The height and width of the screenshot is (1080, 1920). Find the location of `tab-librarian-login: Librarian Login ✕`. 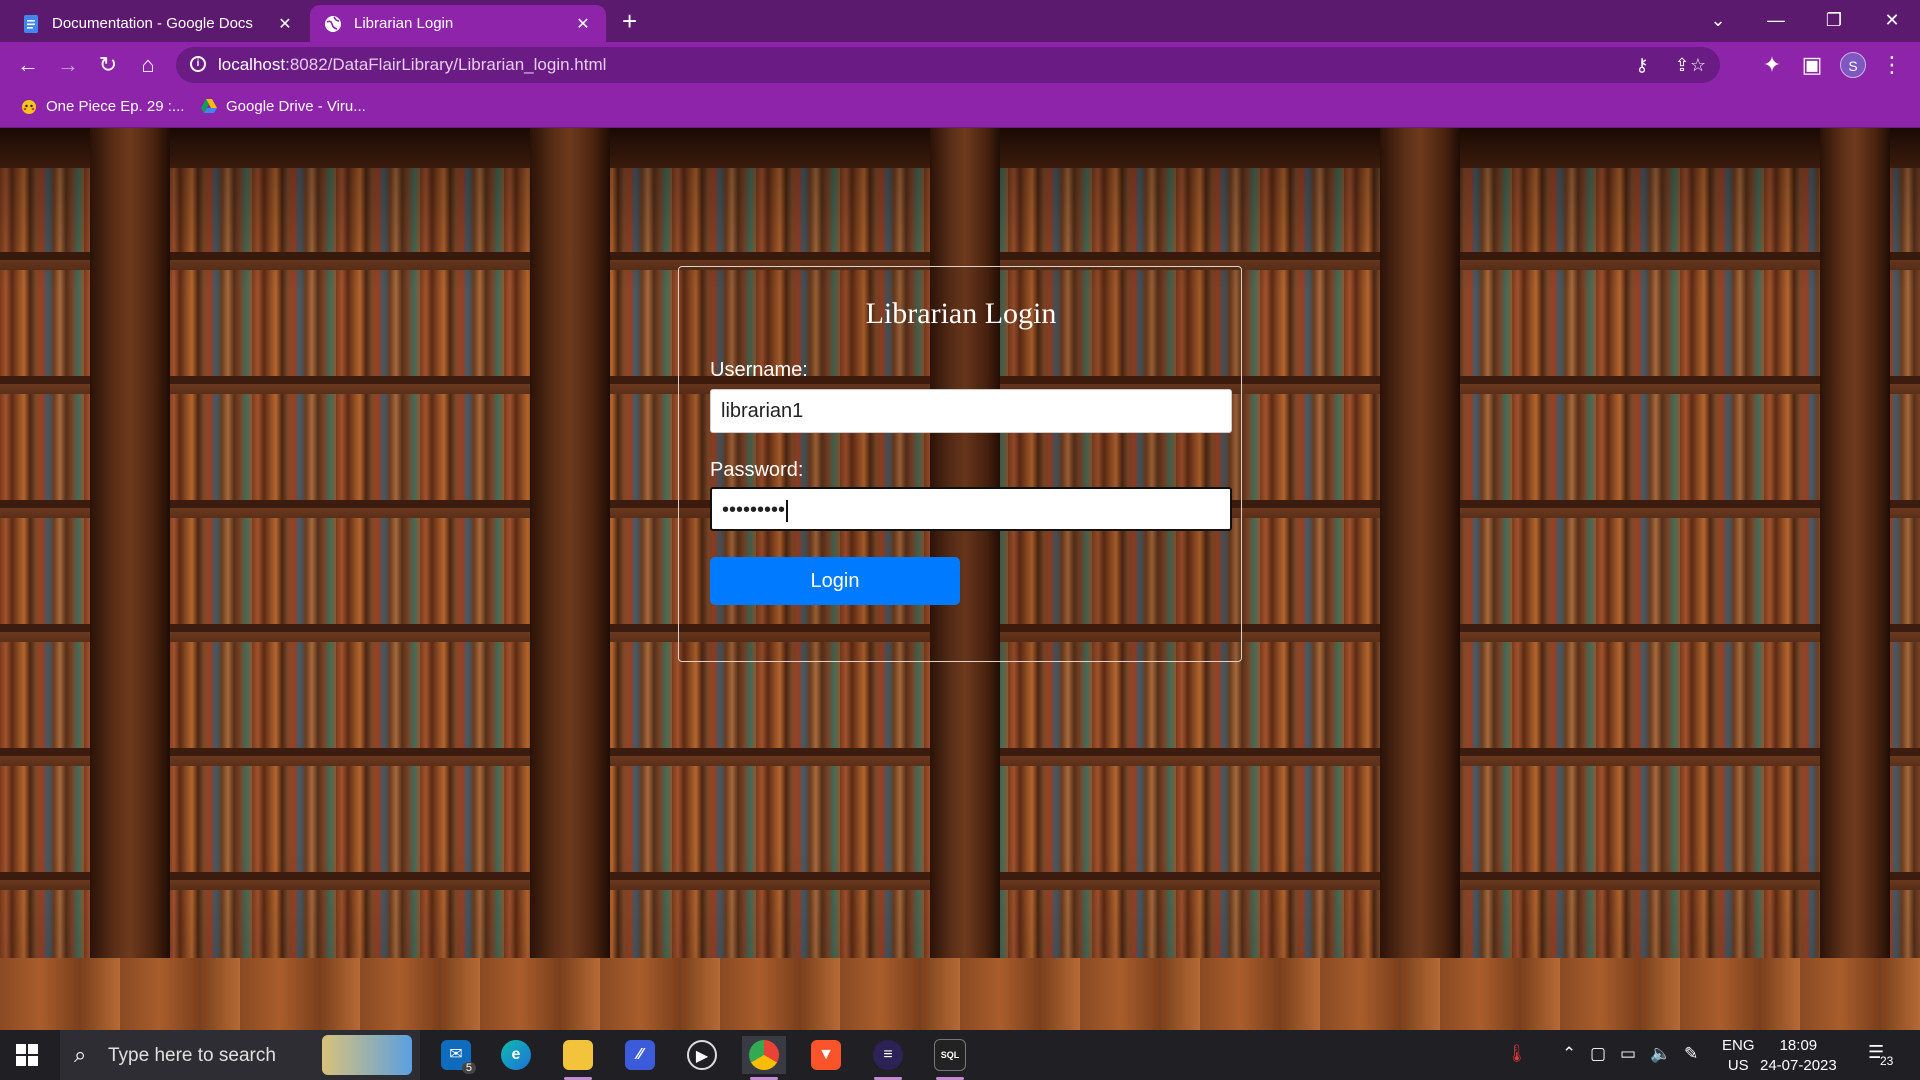

tab-librarian-login: Librarian Login ✕ is located at coordinates (458, 23).